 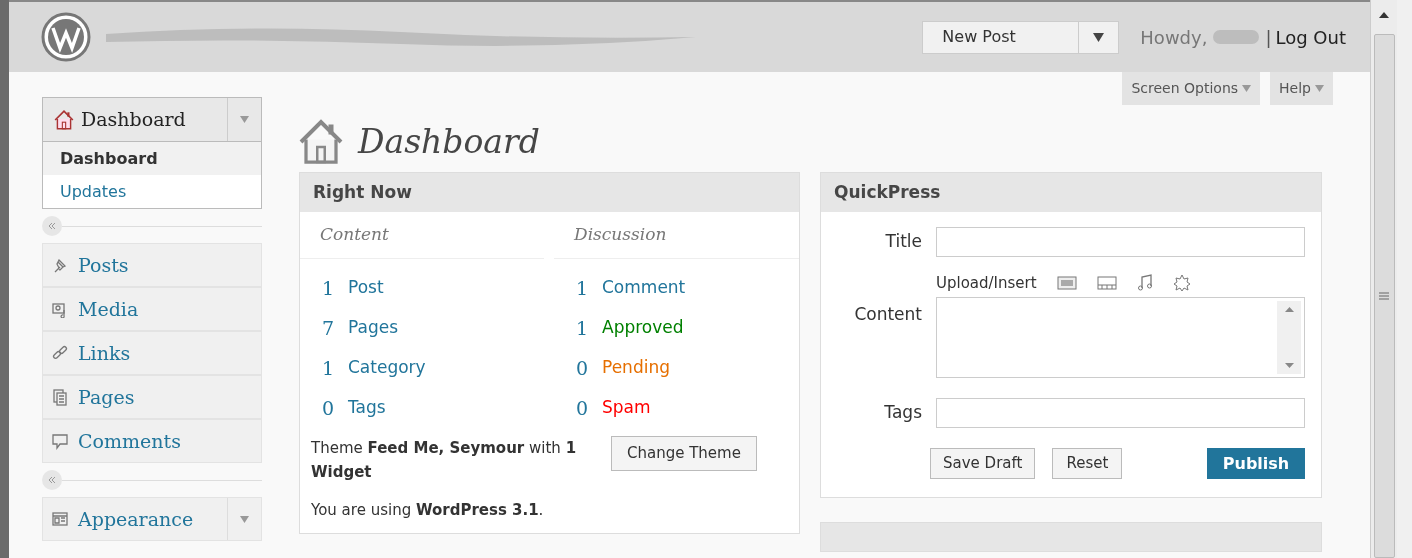 What do you see at coordinates (373, 328) in the screenshot?
I see `stat-link: Pages` at bounding box center [373, 328].